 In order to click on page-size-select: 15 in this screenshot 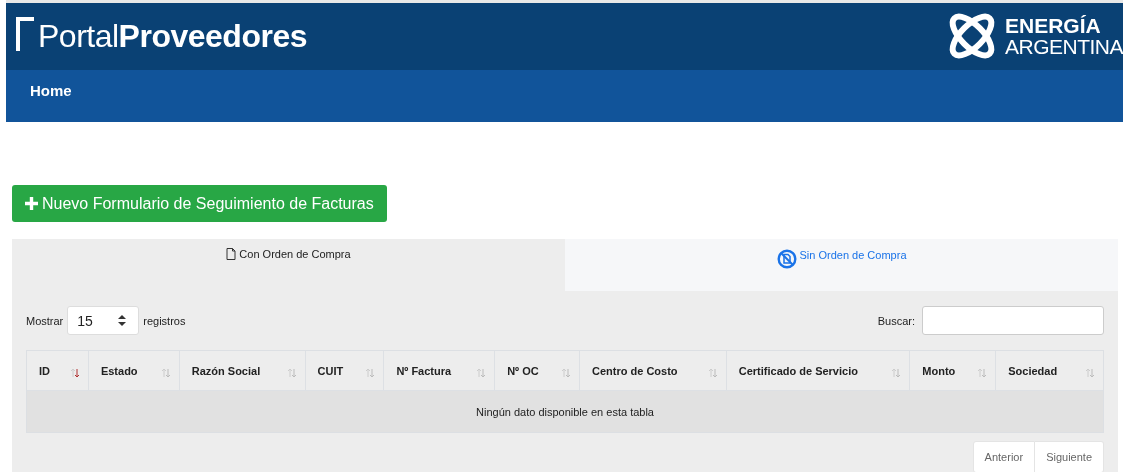, I will do `click(103, 320)`.